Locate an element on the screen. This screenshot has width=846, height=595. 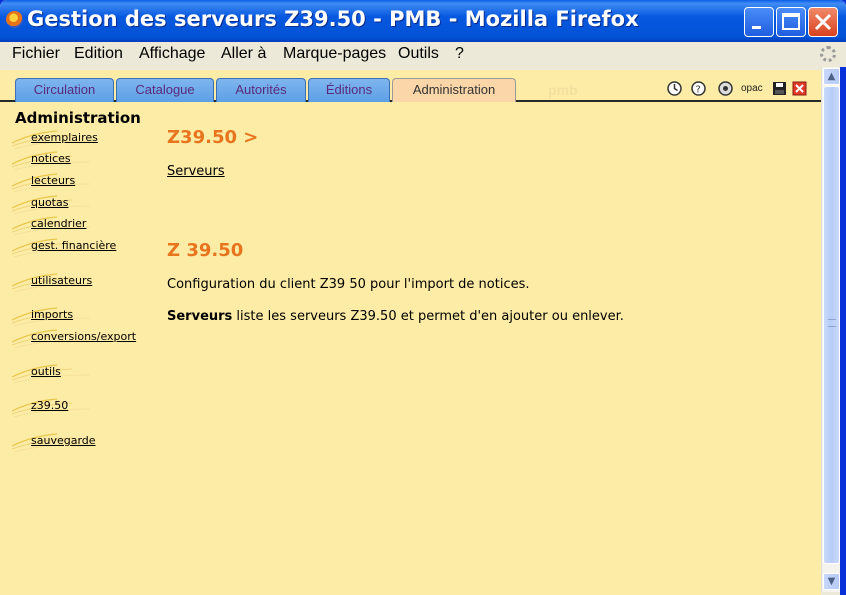
sidebar-link: calendrier is located at coordinates (58, 223).